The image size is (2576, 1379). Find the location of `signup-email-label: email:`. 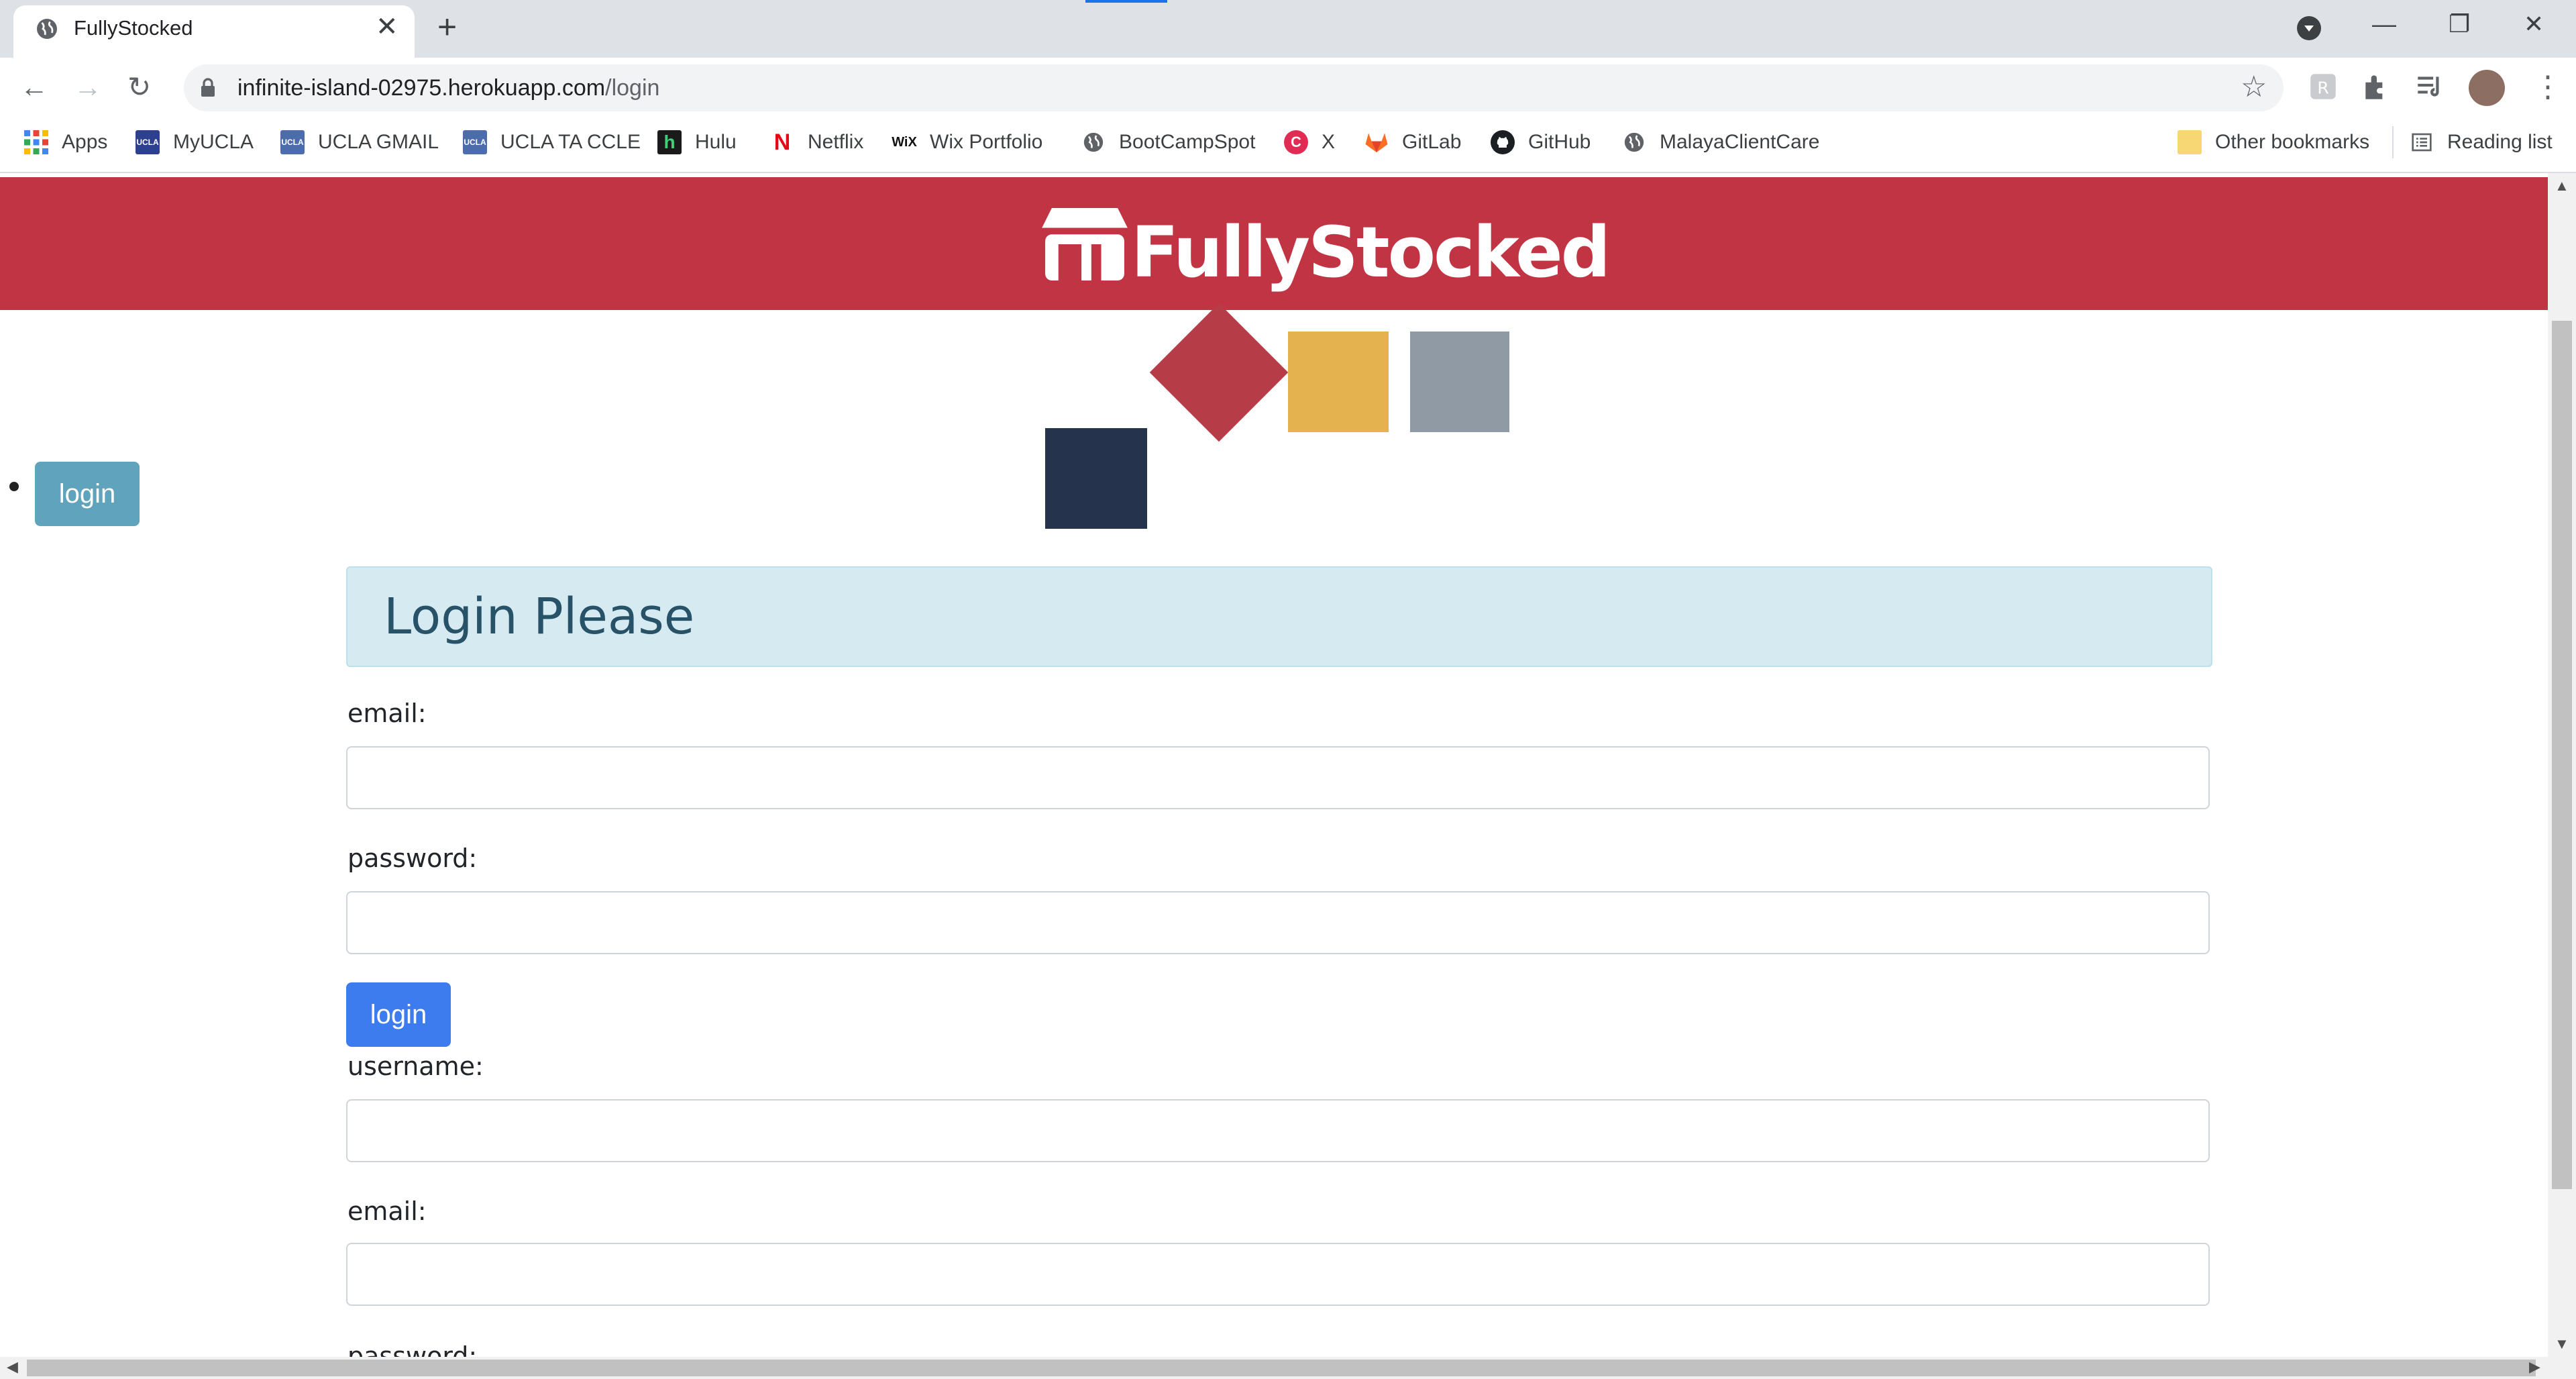

signup-email-label: email: is located at coordinates (387, 1211).